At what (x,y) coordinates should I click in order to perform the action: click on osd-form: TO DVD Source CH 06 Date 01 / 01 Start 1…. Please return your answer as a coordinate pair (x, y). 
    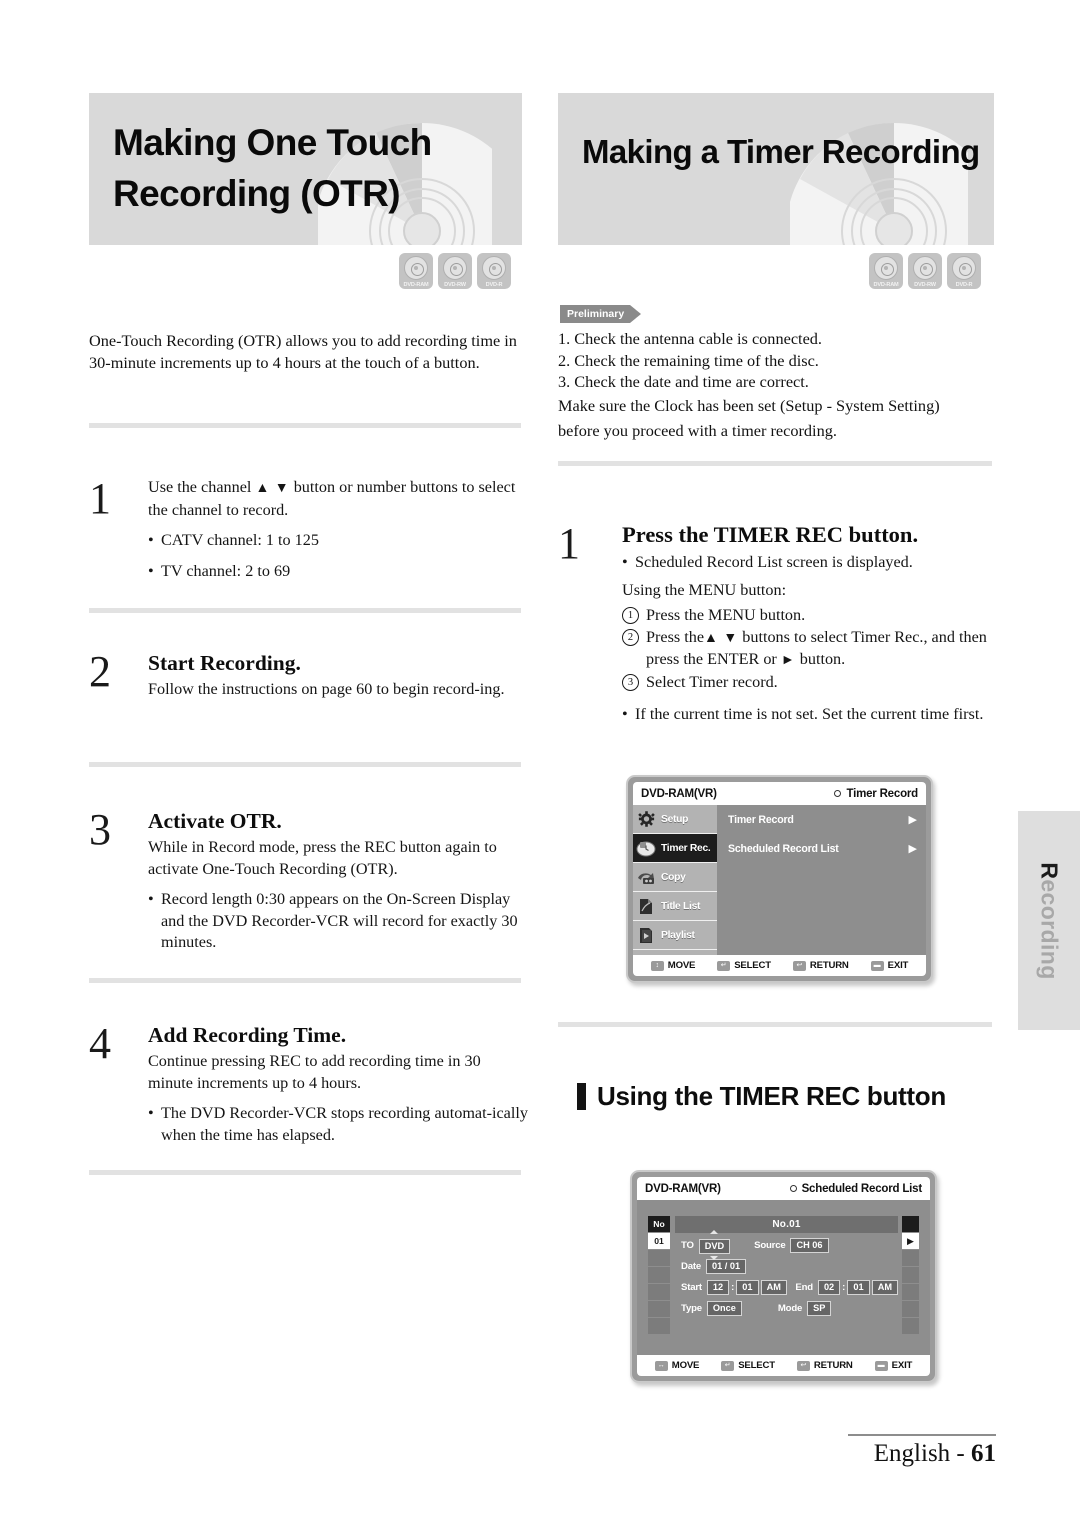
    Looking at the image, I should click on (786, 1273).